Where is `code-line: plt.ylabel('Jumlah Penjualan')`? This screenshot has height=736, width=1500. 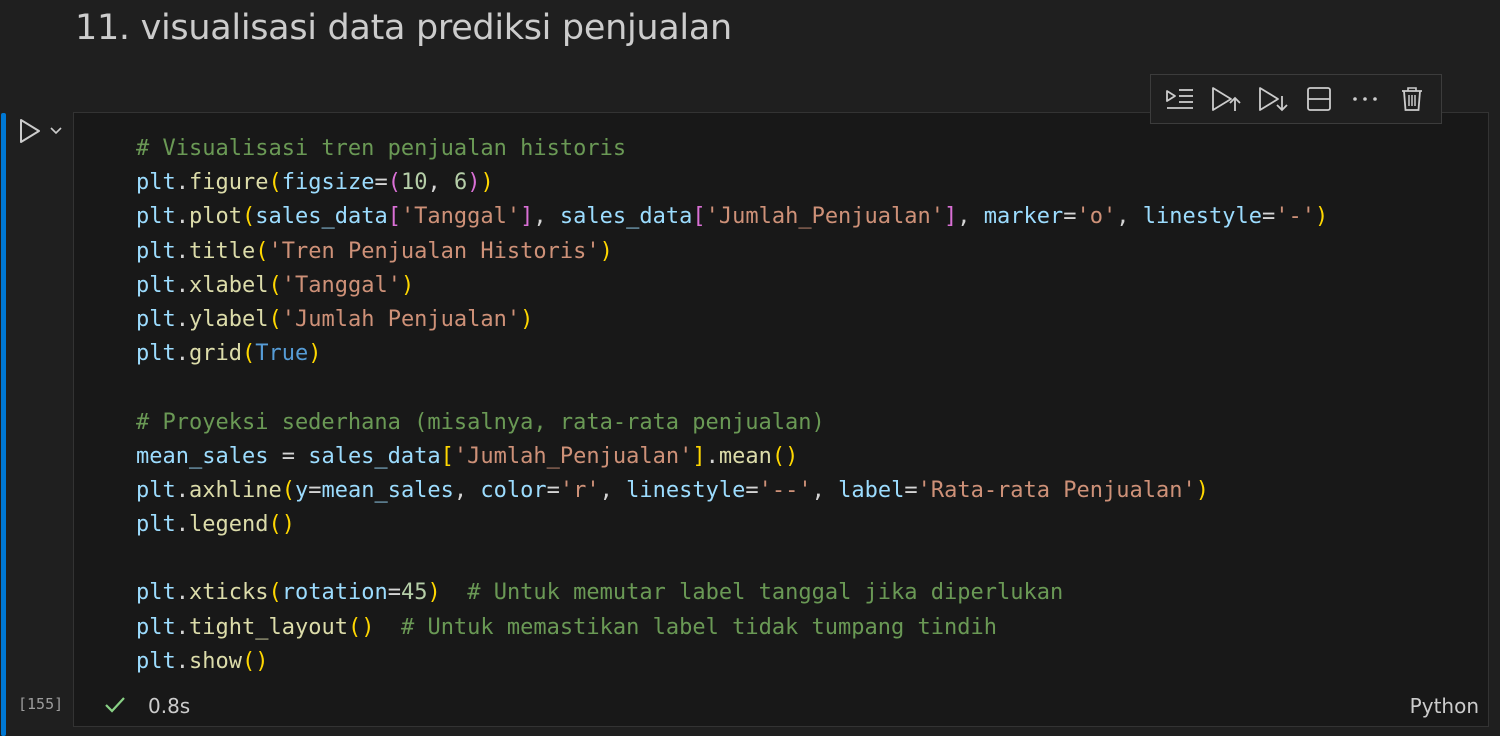 code-line: plt.ylabel('Jumlah Penjualan') is located at coordinates (335, 319).